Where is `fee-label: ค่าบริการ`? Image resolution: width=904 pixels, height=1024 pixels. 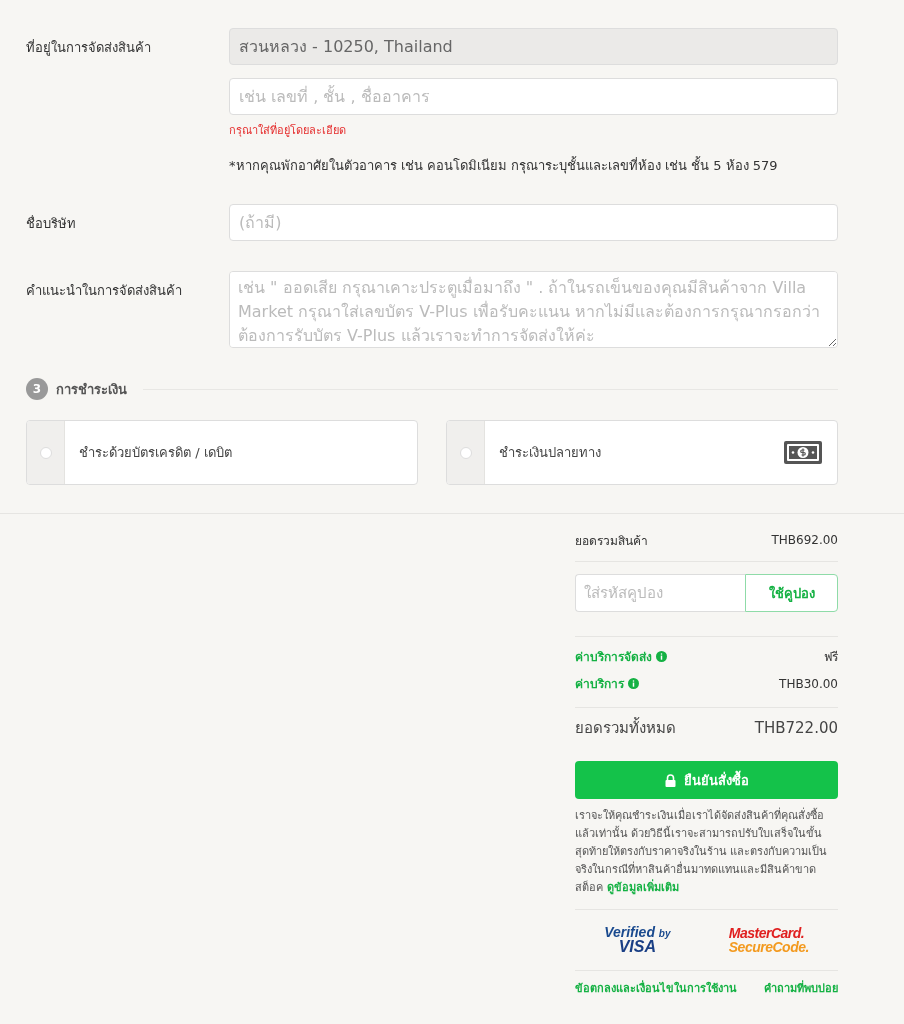
fee-label: ค่าบริการ is located at coordinates (599, 684).